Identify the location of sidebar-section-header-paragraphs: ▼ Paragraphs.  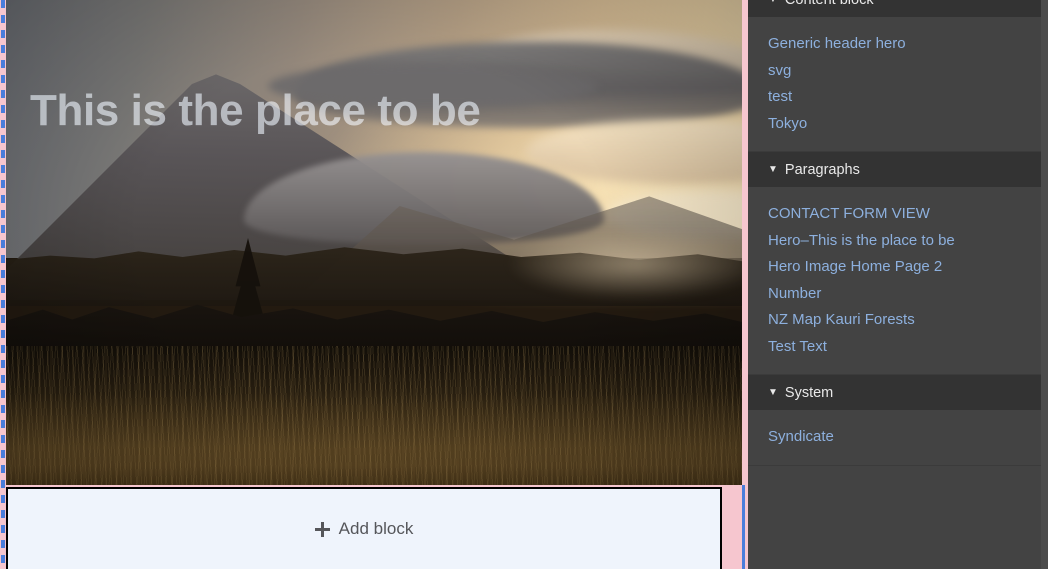
(898, 169).